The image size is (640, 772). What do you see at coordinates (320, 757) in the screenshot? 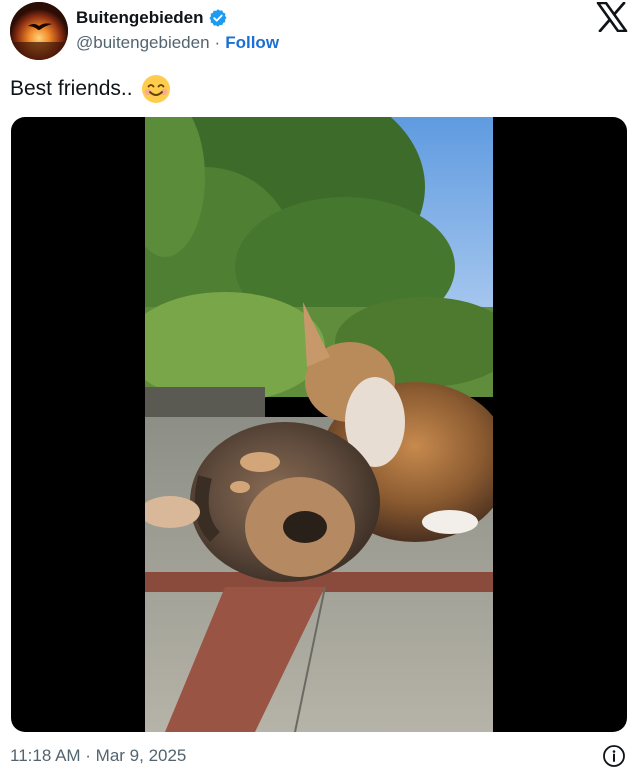
I see `tweet-footer: 11:18 AM · Mar 9, 2025` at bounding box center [320, 757].